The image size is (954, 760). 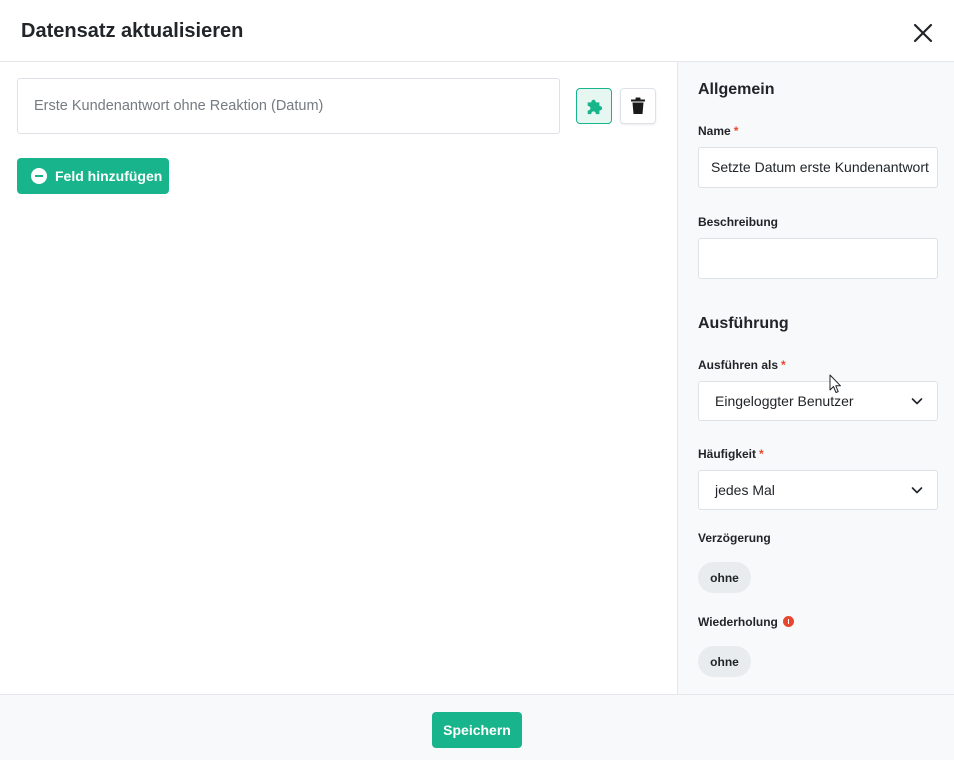 What do you see at coordinates (738, 365) in the screenshot?
I see `run-as-label-text: Ausführen als` at bounding box center [738, 365].